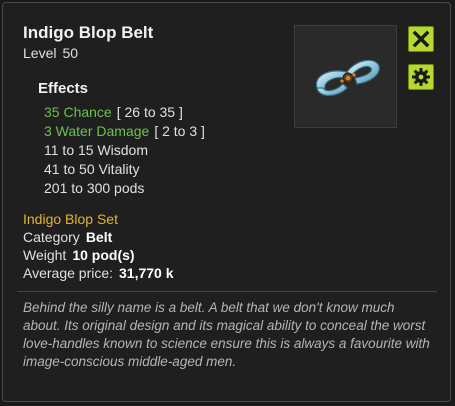 This screenshot has width=455, height=406. I want to click on level-value: 50, so click(70, 53).